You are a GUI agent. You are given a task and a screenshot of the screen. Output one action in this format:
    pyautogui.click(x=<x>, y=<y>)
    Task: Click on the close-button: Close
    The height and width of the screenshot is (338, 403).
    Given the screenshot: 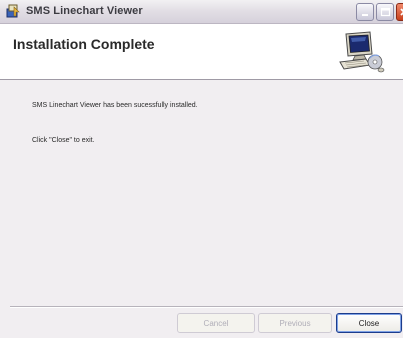 What is the action you would take?
    pyautogui.click(x=369, y=323)
    